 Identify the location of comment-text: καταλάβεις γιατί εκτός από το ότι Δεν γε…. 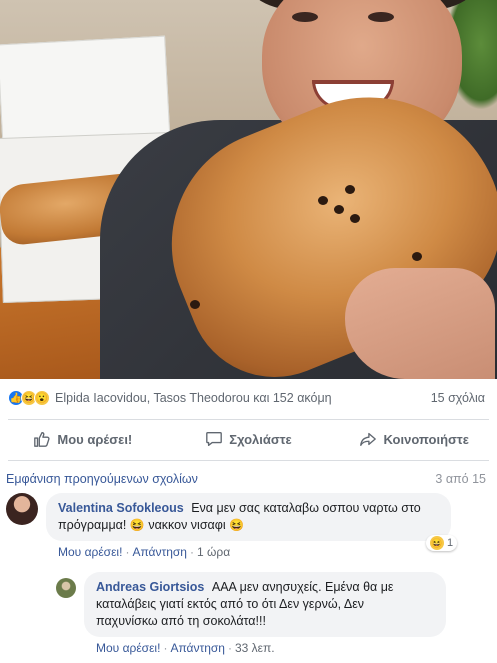
(230, 604).